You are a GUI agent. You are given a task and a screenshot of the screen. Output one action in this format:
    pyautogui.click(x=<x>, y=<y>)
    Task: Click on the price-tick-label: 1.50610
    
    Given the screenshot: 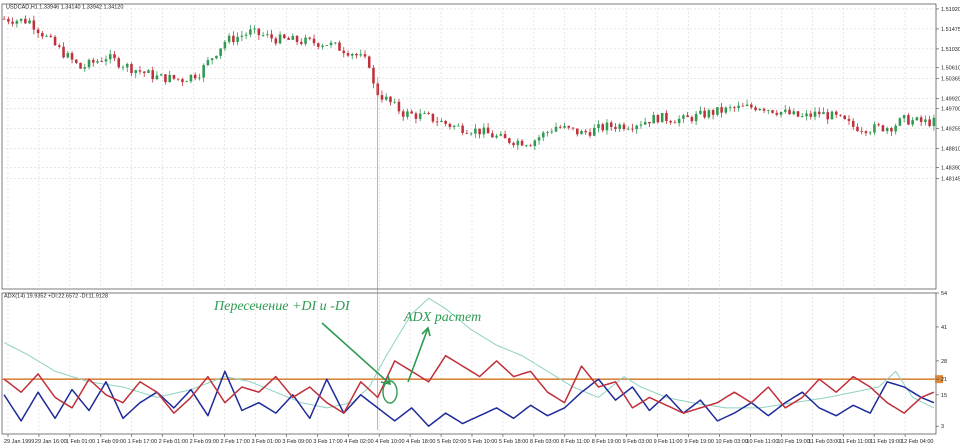 What is the action you would take?
    pyautogui.click(x=950, y=69)
    